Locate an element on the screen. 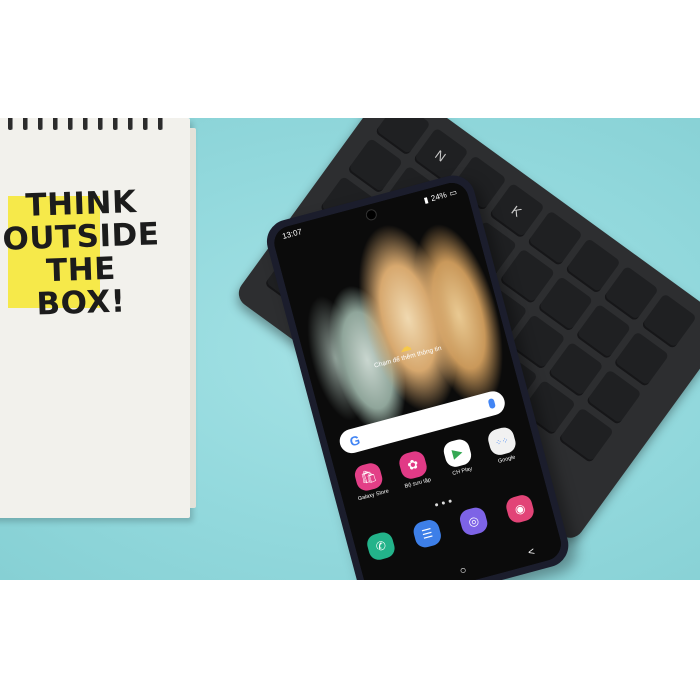 The image size is (700, 700). google-icon: G is located at coordinates (354, 440).